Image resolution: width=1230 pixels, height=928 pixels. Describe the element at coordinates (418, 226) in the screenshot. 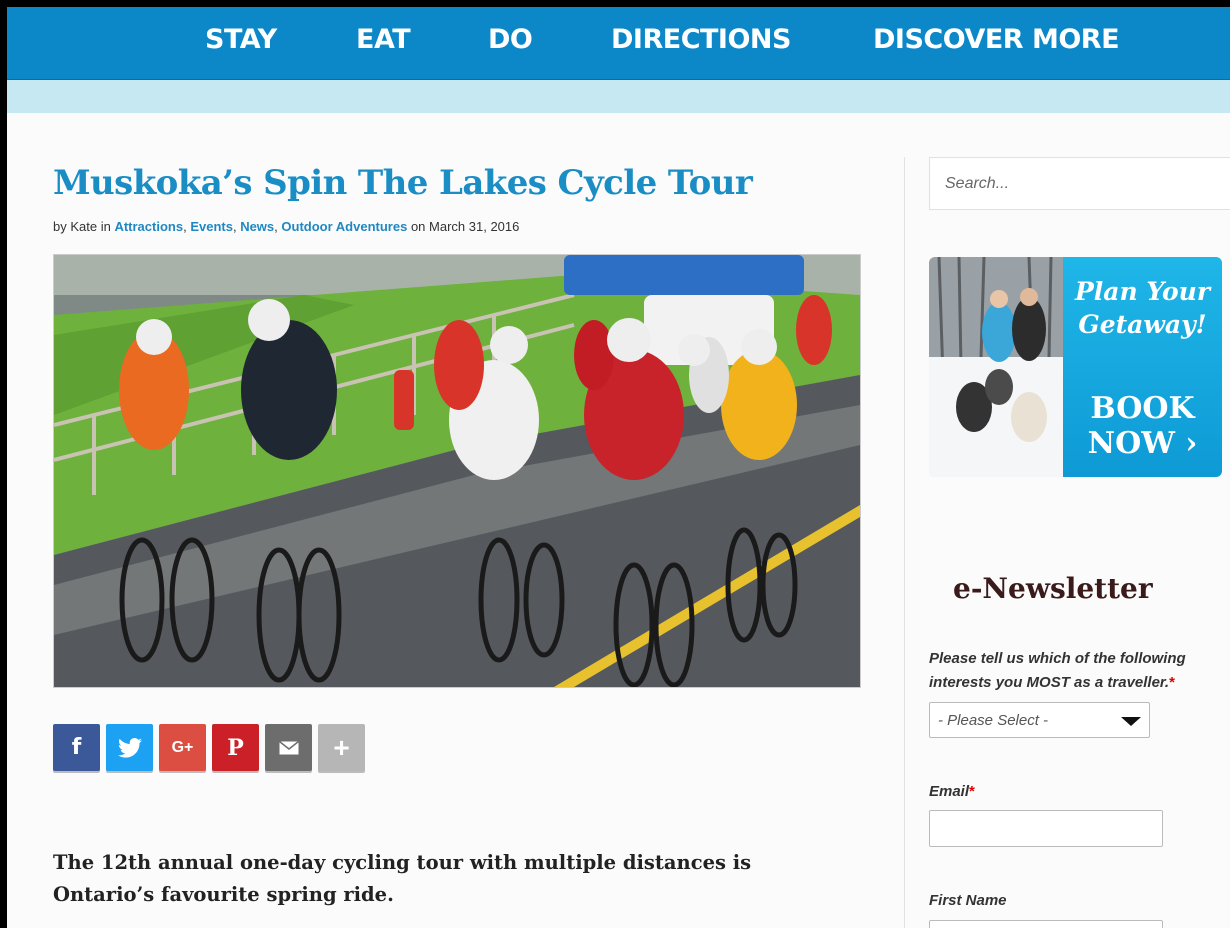

I see `byline-date-prefix: on` at that location.